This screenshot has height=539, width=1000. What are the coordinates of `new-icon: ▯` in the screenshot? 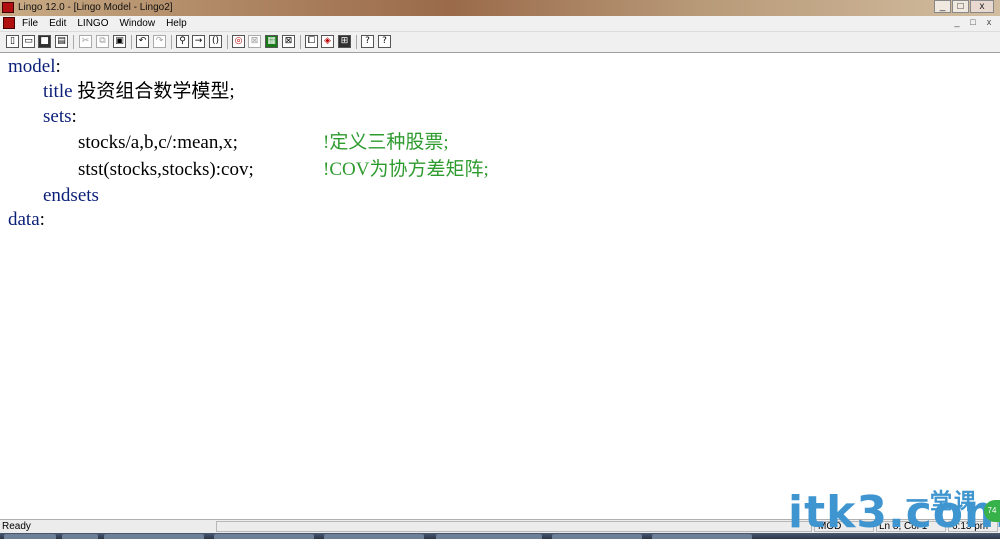 It's located at (12, 41).